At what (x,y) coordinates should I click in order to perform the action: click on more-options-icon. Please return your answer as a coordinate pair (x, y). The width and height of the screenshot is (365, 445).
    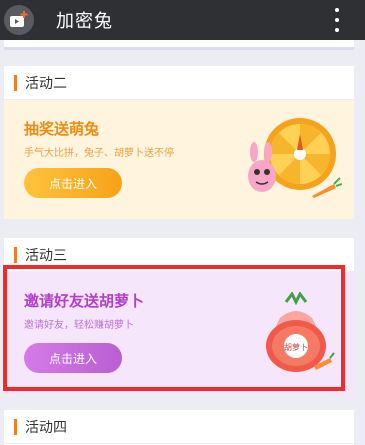
    Looking at the image, I should click on (337, 20).